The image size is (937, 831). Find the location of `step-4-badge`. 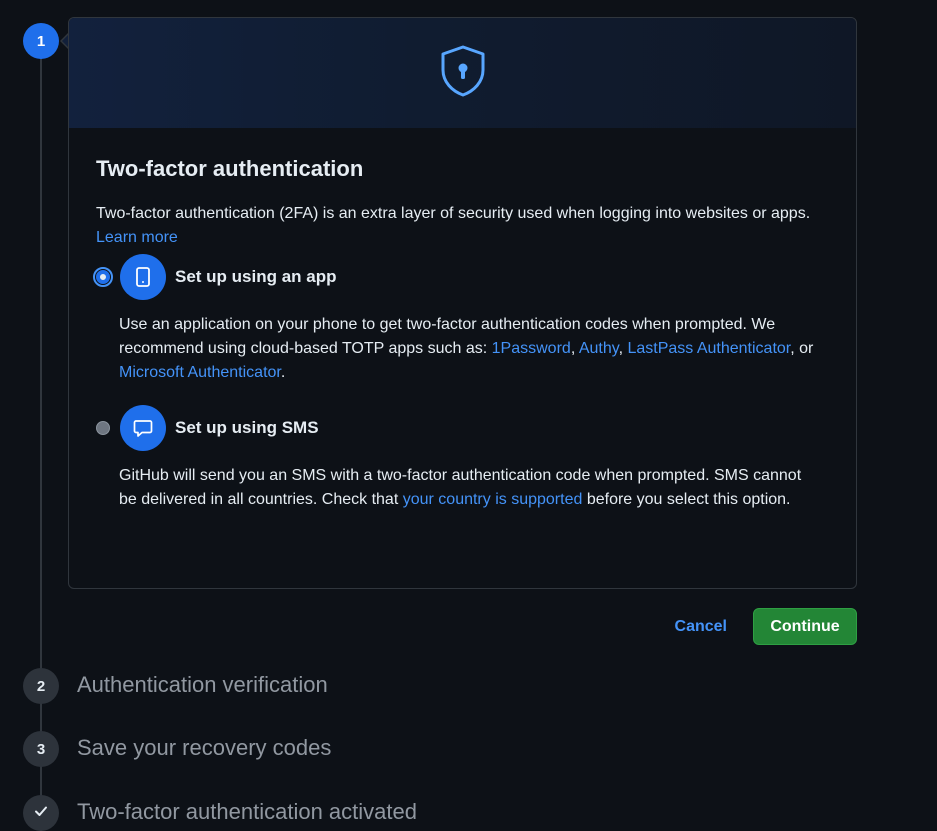

step-4-badge is located at coordinates (41, 813).